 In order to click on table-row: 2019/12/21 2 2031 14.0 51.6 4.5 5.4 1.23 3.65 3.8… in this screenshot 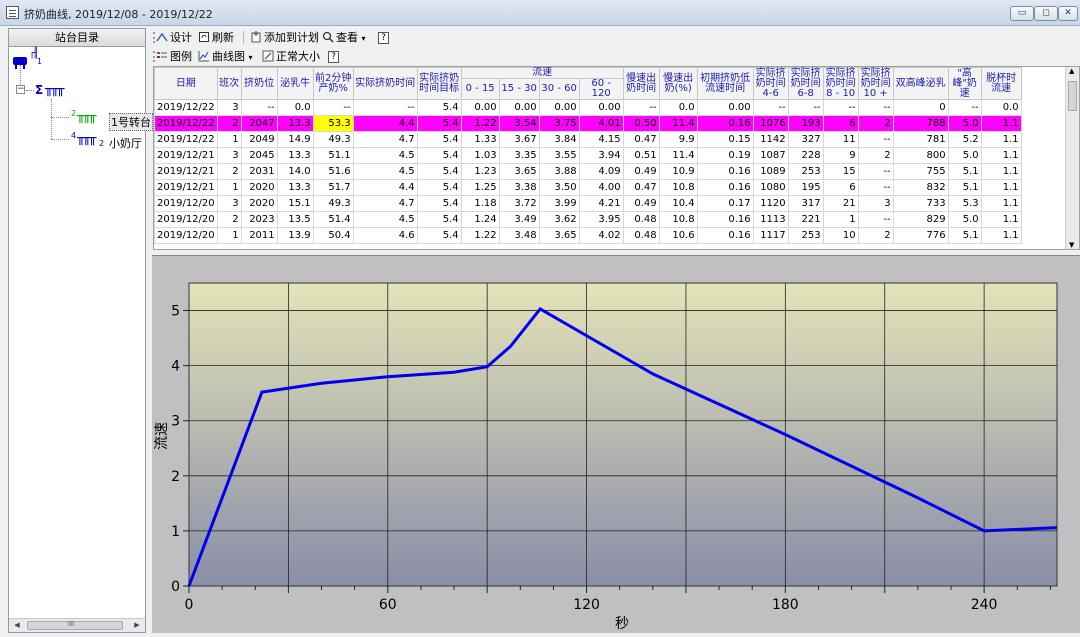, I will do `click(588, 171)`.